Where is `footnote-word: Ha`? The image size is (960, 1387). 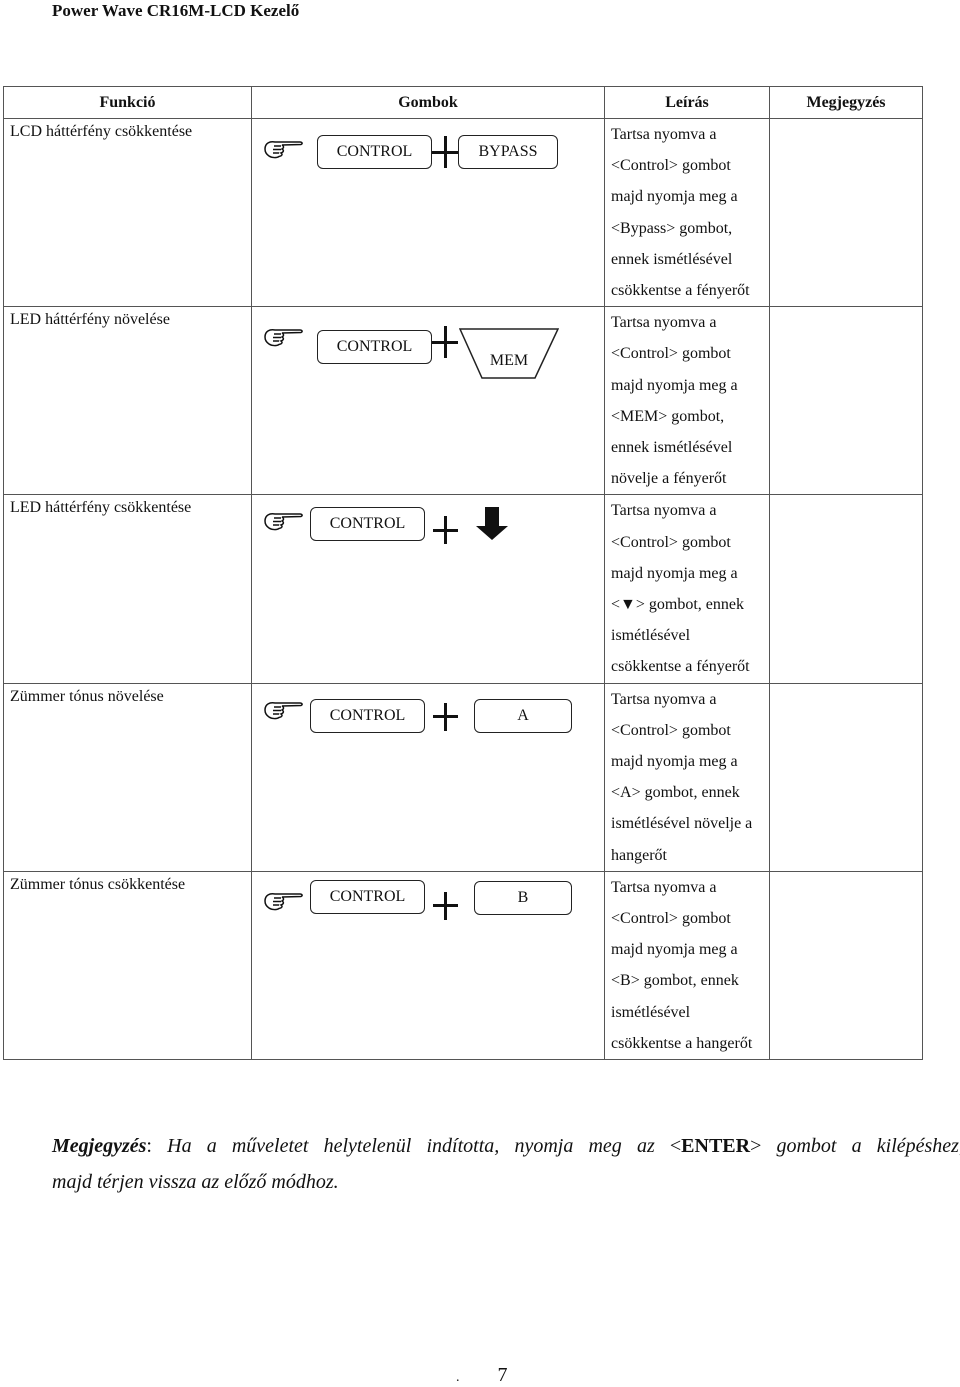 footnote-word: Ha is located at coordinates (179, 1146).